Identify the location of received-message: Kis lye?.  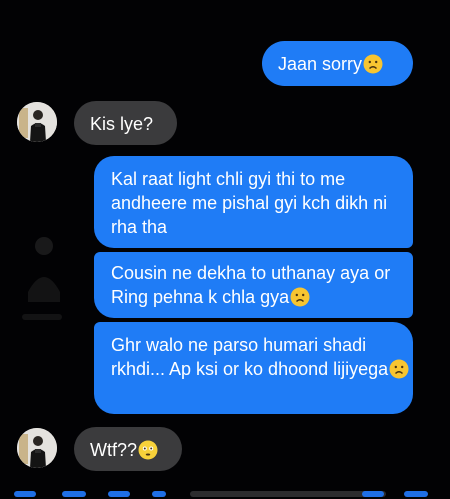
(125, 123).